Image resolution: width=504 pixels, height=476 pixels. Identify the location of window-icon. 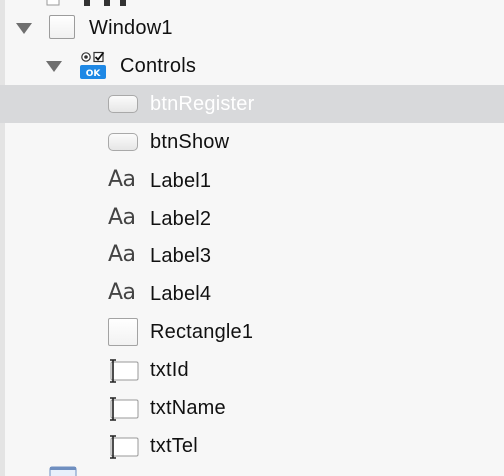
(62, 27).